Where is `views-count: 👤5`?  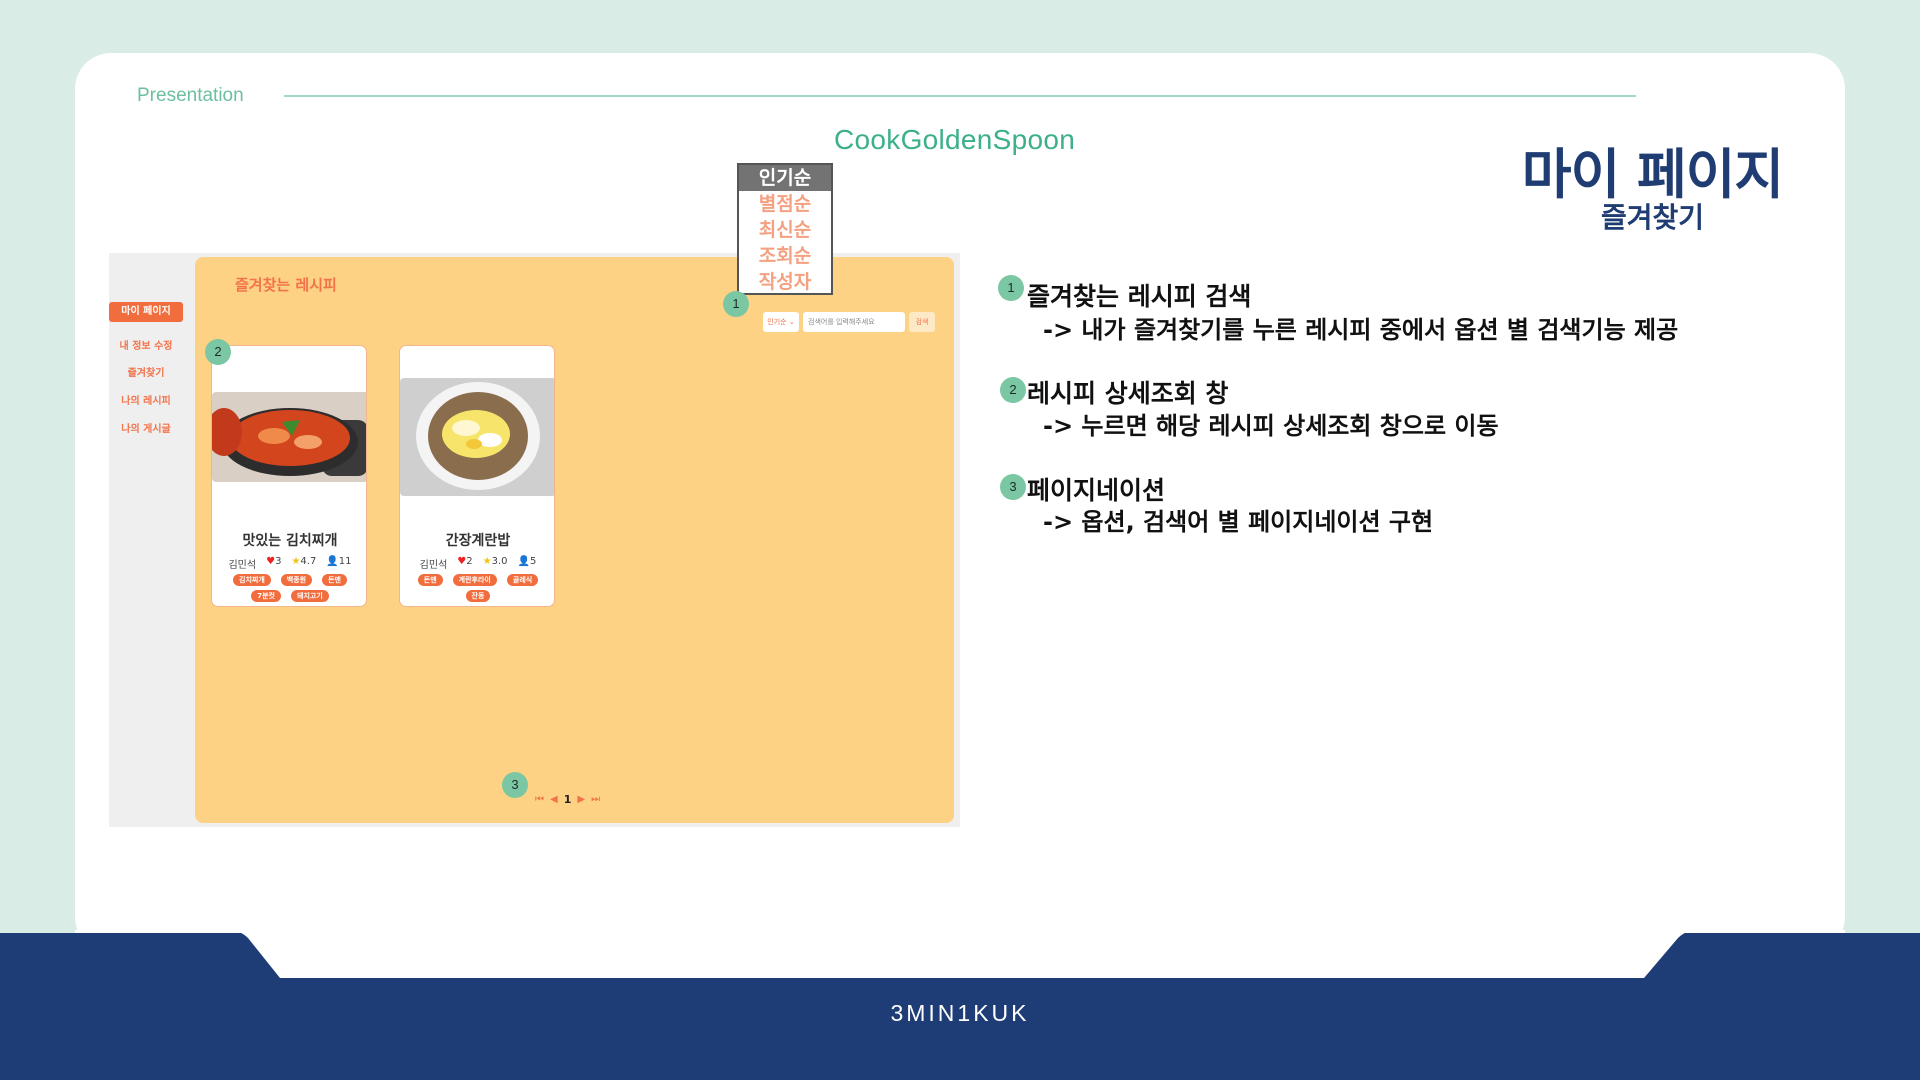 views-count: 👤5 is located at coordinates (527, 561).